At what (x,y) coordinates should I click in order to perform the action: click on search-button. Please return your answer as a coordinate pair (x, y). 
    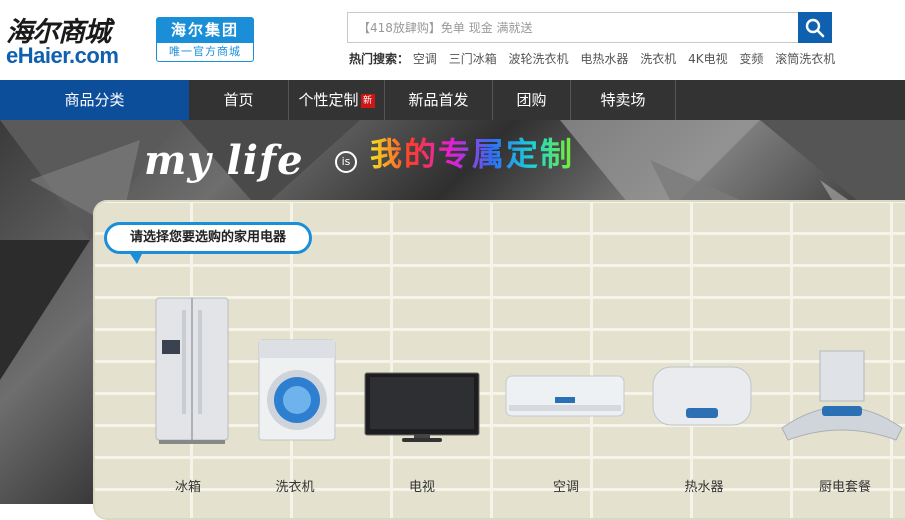
    Looking at the image, I should click on (815, 27).